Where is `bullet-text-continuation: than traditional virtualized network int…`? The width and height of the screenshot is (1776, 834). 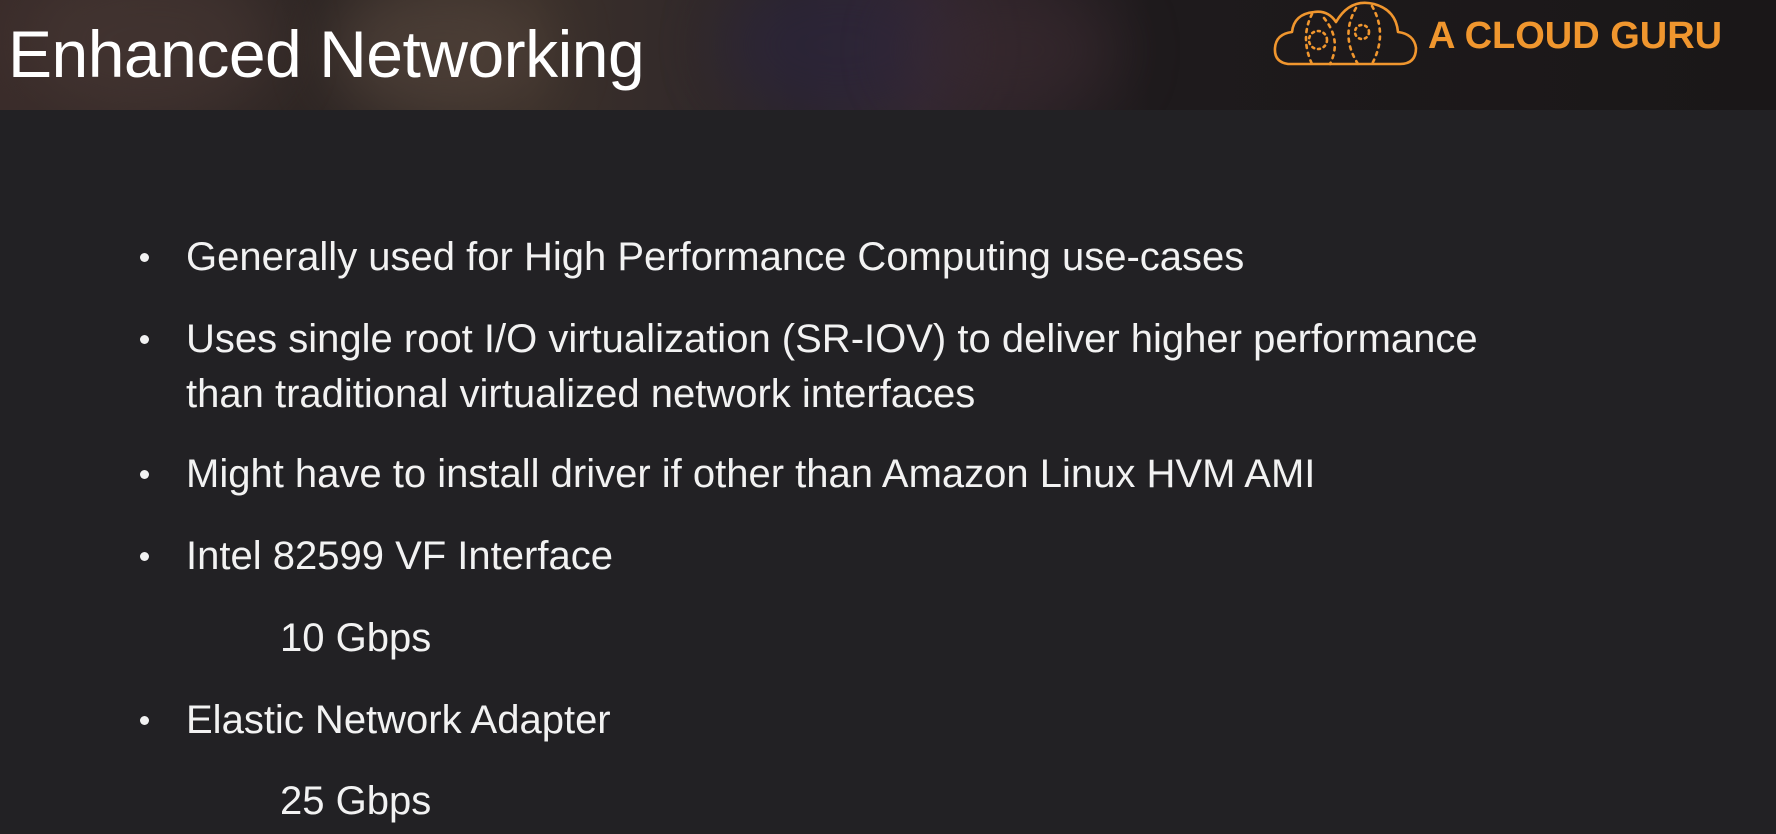 bullet-text-continuation: than traditional virtualized network int… is located at coordinates (581, 394).